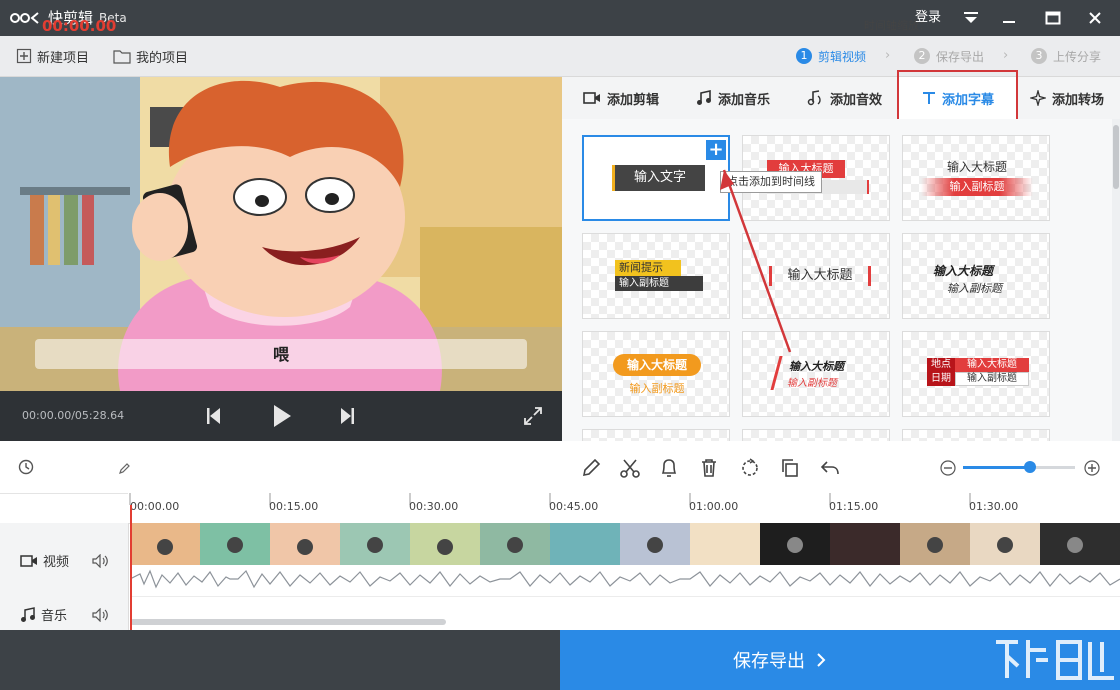 The width and height of the screenshot is (1120, 690). What do you see at coordinates (830, 468) in the screenshot?
I see `undo-icon` at bounding box center [830, 468].